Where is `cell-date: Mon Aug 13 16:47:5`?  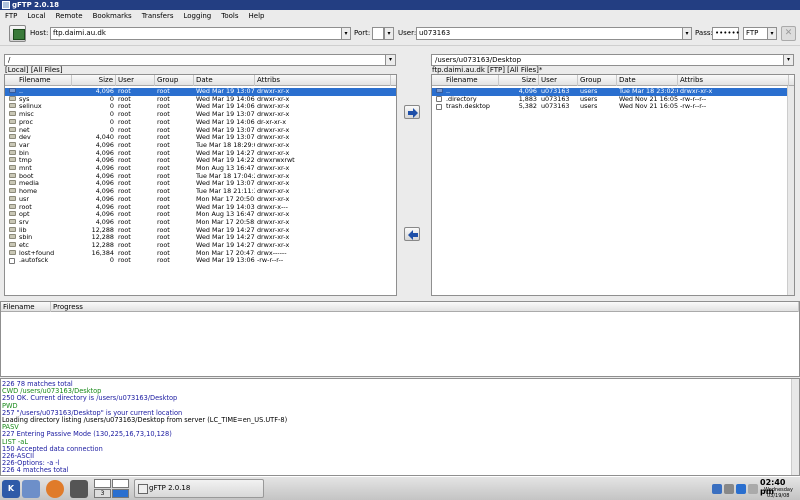
cell-date: Mon Aug 13 16:47:5 is located at coordinates (225, 215).